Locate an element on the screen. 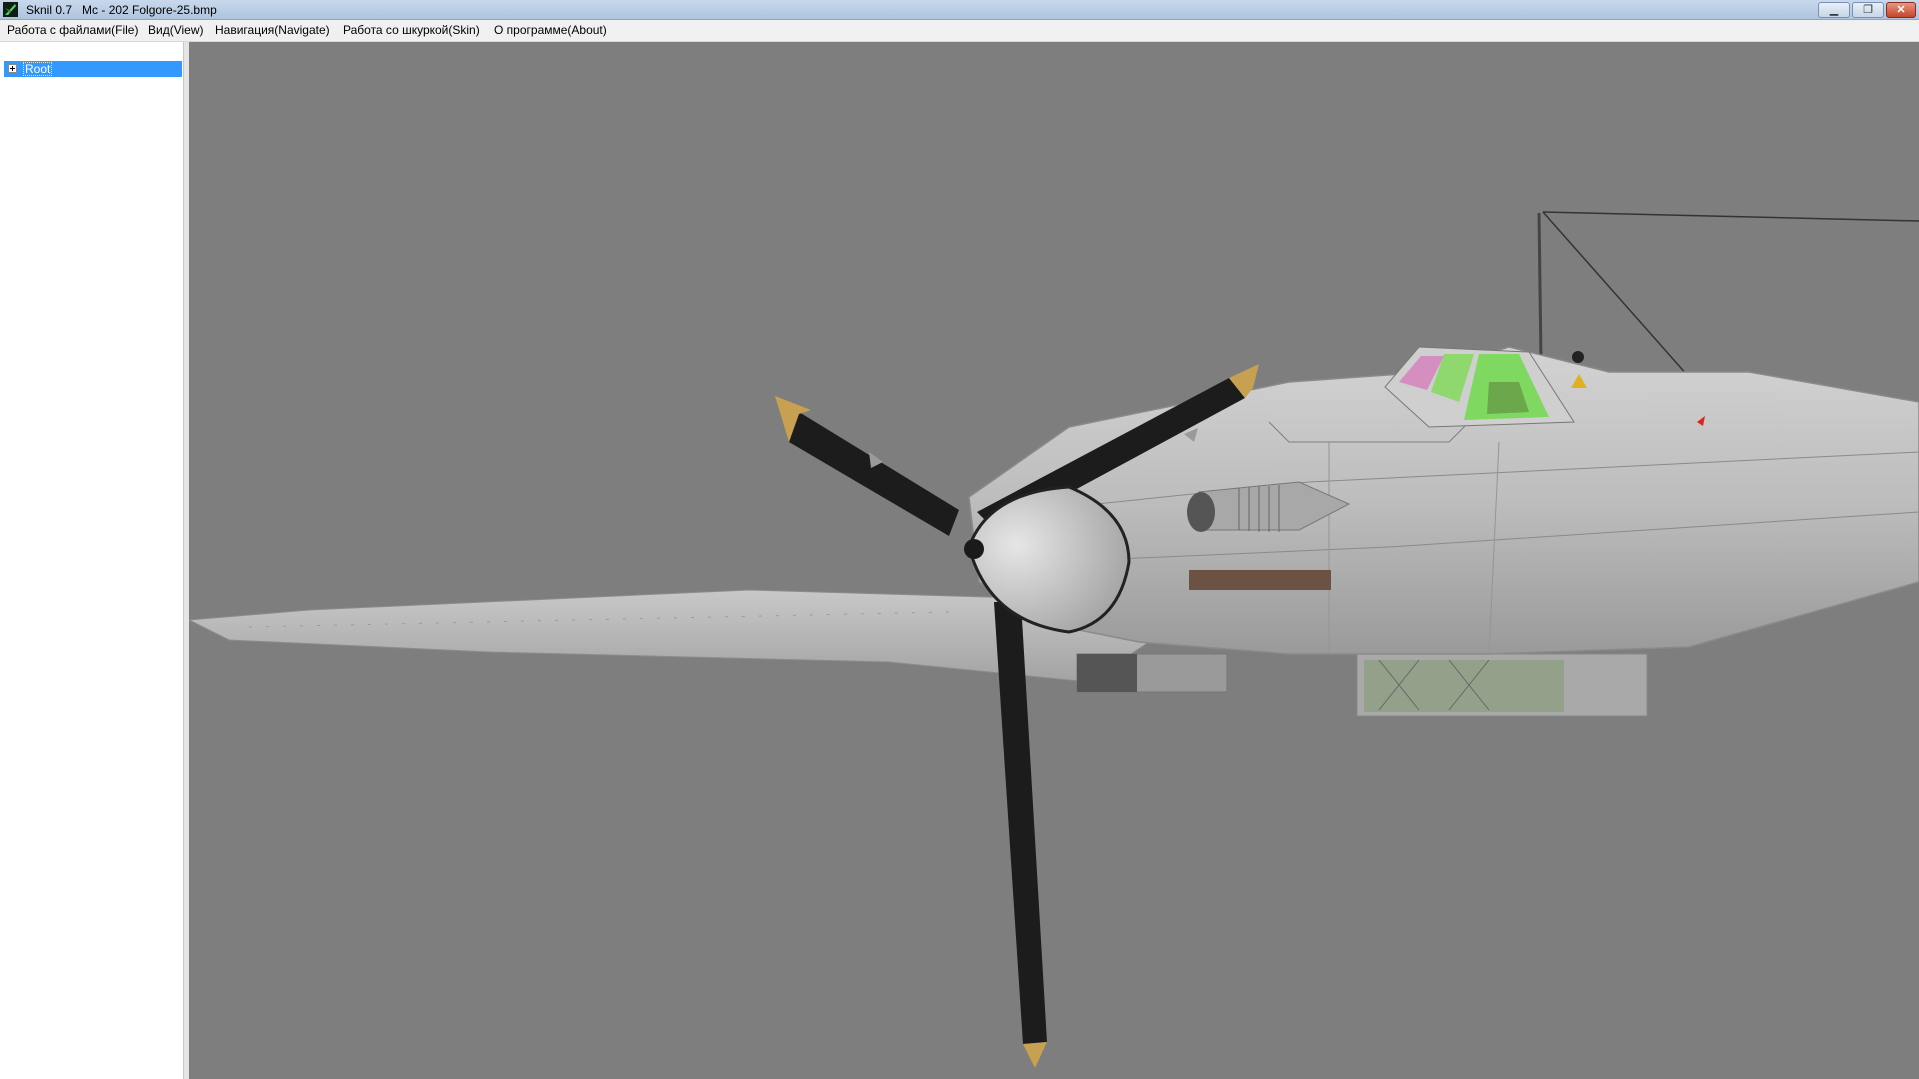 The width and height of the screenshot is (1919, 1079). title-bar: Sknil 0.7 Mc - 202 Folgore-25.bmp ▁ ❐ ✕ is located at coordinates (959, 10).